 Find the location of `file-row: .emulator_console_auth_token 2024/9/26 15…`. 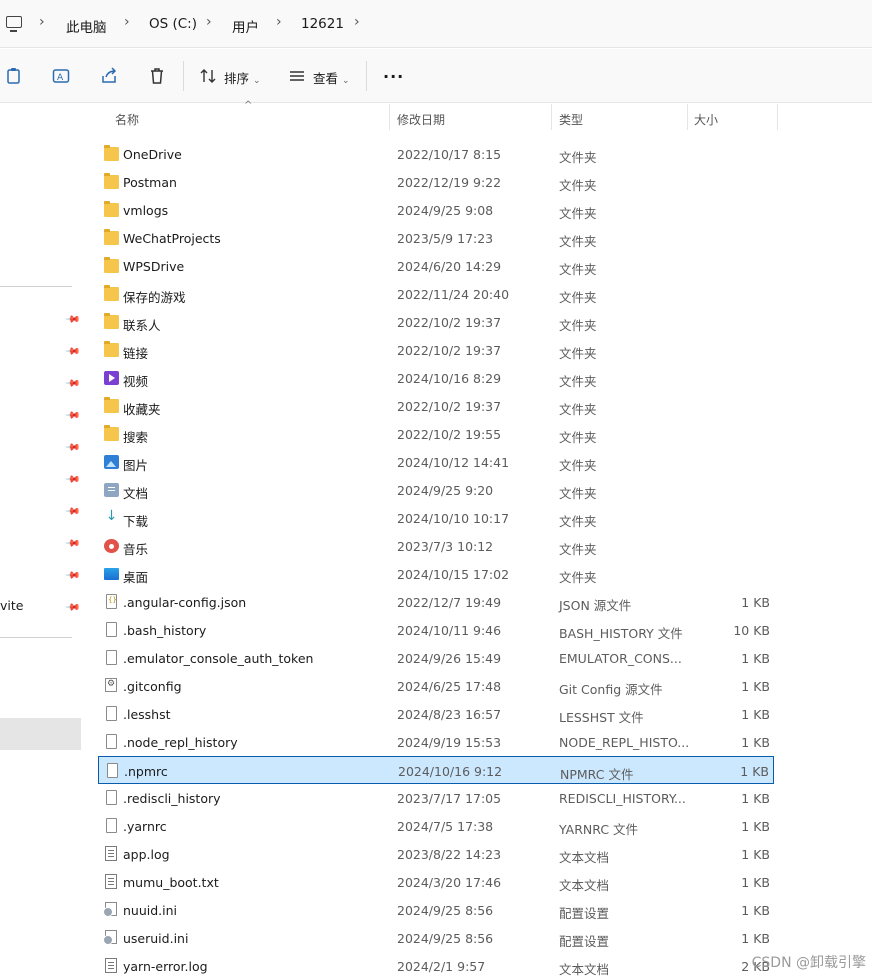

file-row: .emulator_console_auth_token 2024/9/26 15… is located at coordinates (436, 658).